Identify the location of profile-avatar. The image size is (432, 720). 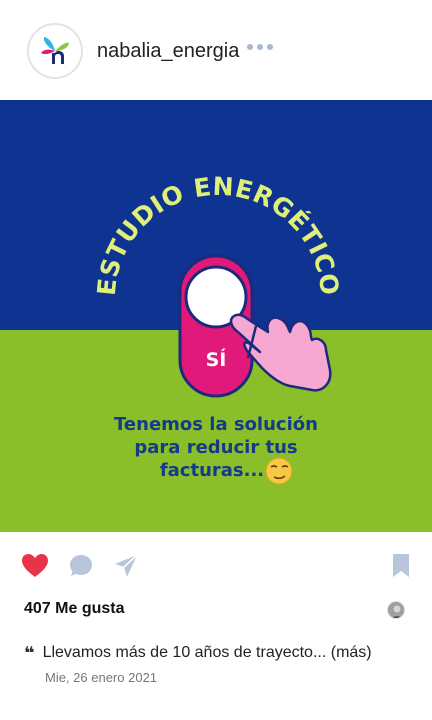
(55, 51).